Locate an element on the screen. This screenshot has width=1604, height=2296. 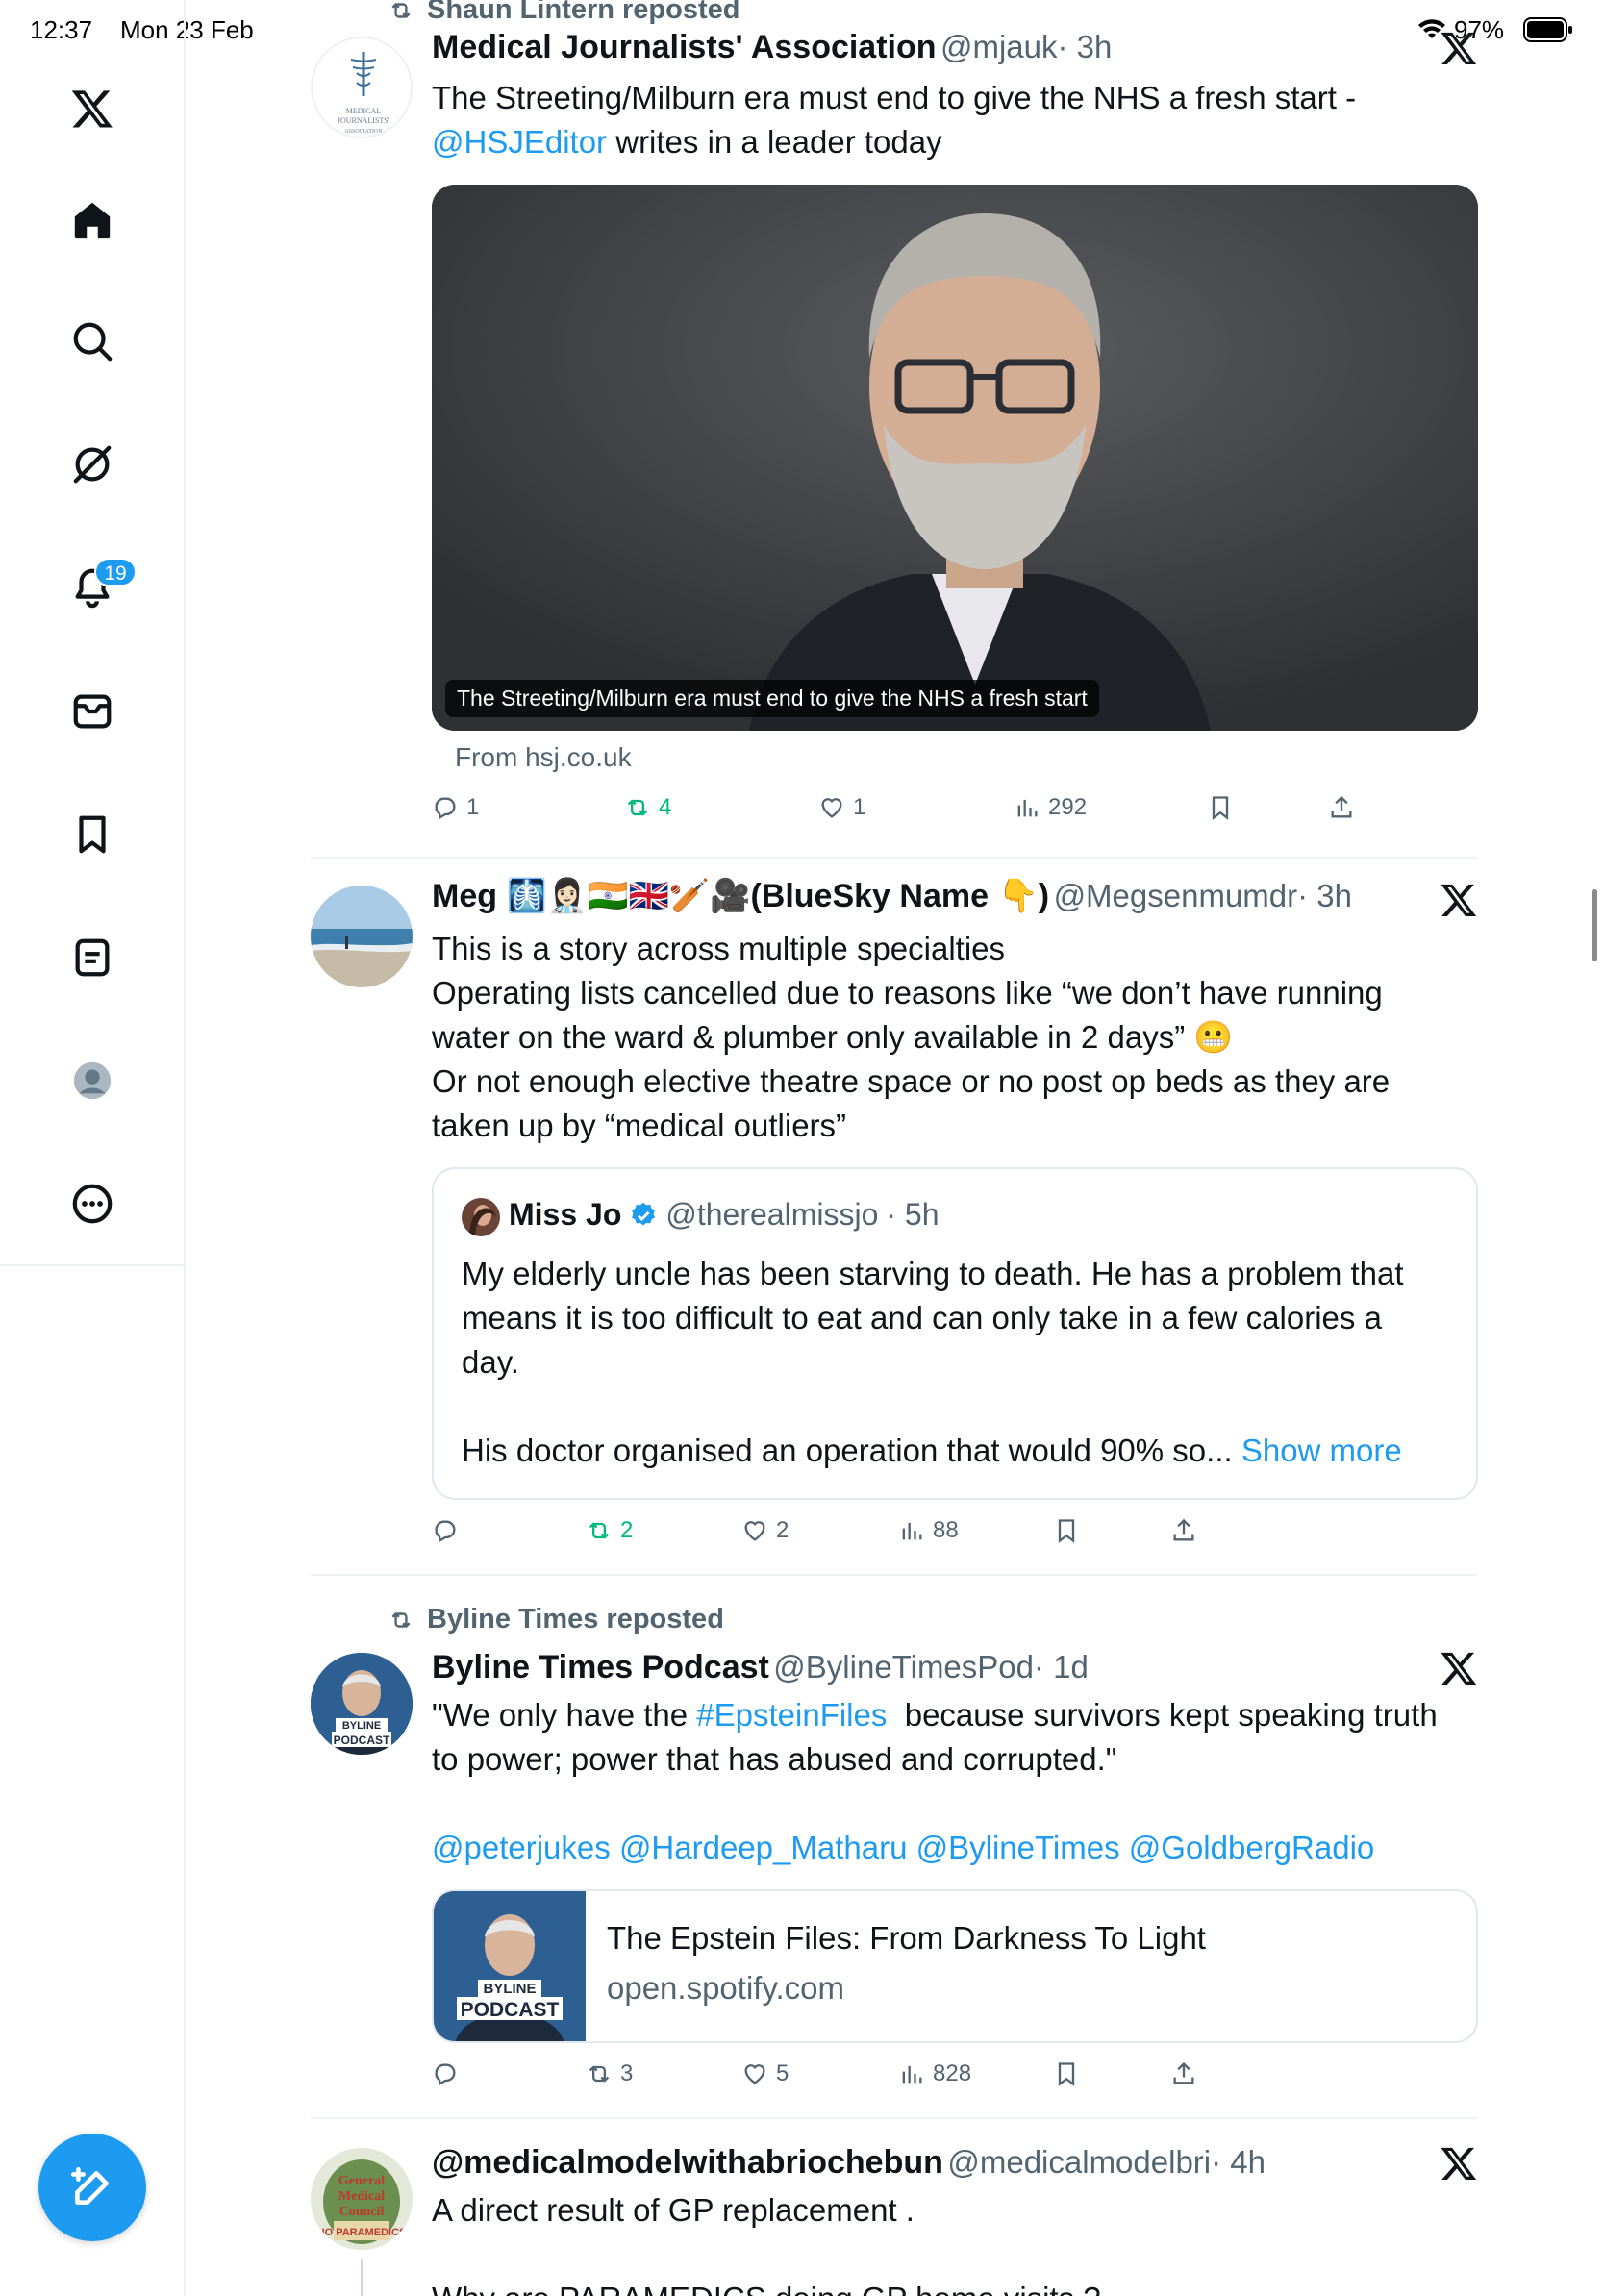
views-button: 88 is located at coordinates (928, 1530).